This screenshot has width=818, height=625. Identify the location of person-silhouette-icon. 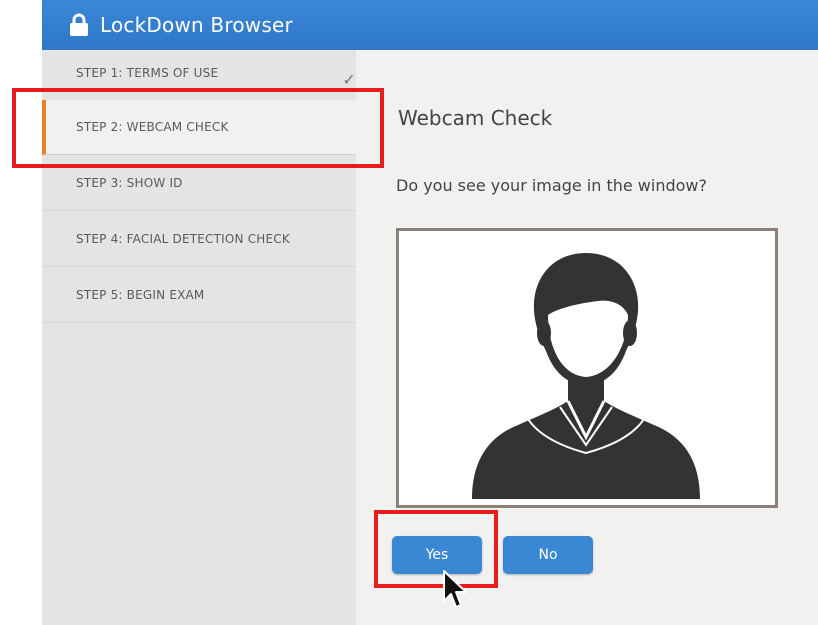
(586, 376).